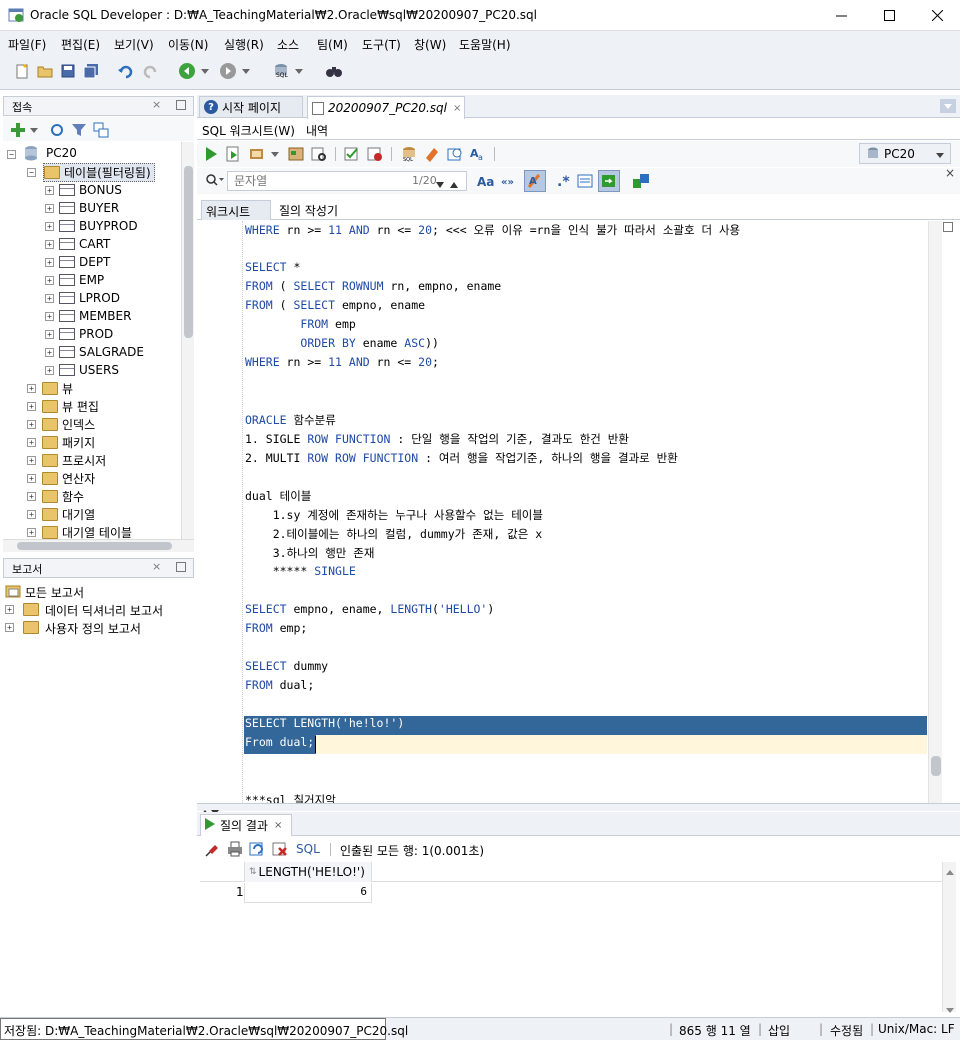 This screenshot has width=960, height=1040. What do you see at coordinates (244, 44) in the screenshot?
I see `menu-run: 실행(R)` at bounding box center [244, 44].